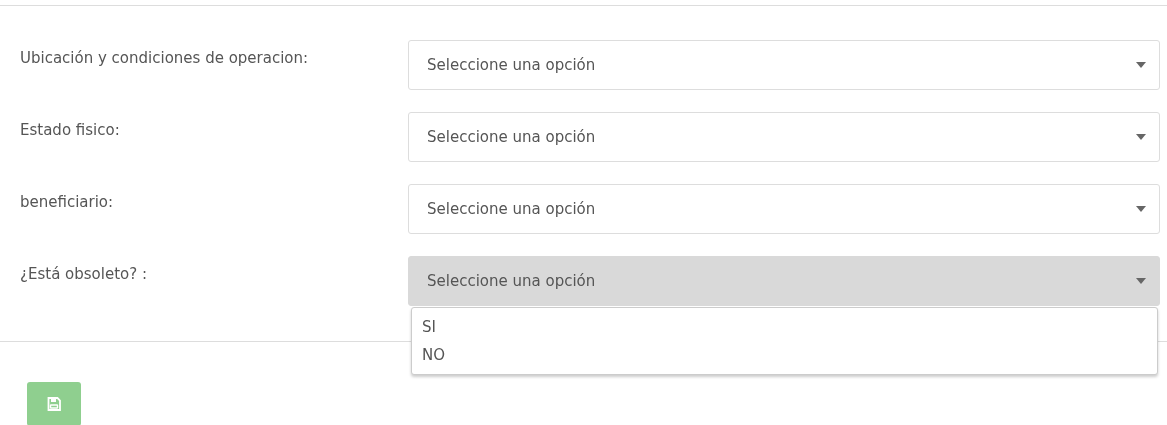 The image size is (1167, 425). Describe the element at coordinates (54, 404) in the screenshot. I see `save-icon` at that location.